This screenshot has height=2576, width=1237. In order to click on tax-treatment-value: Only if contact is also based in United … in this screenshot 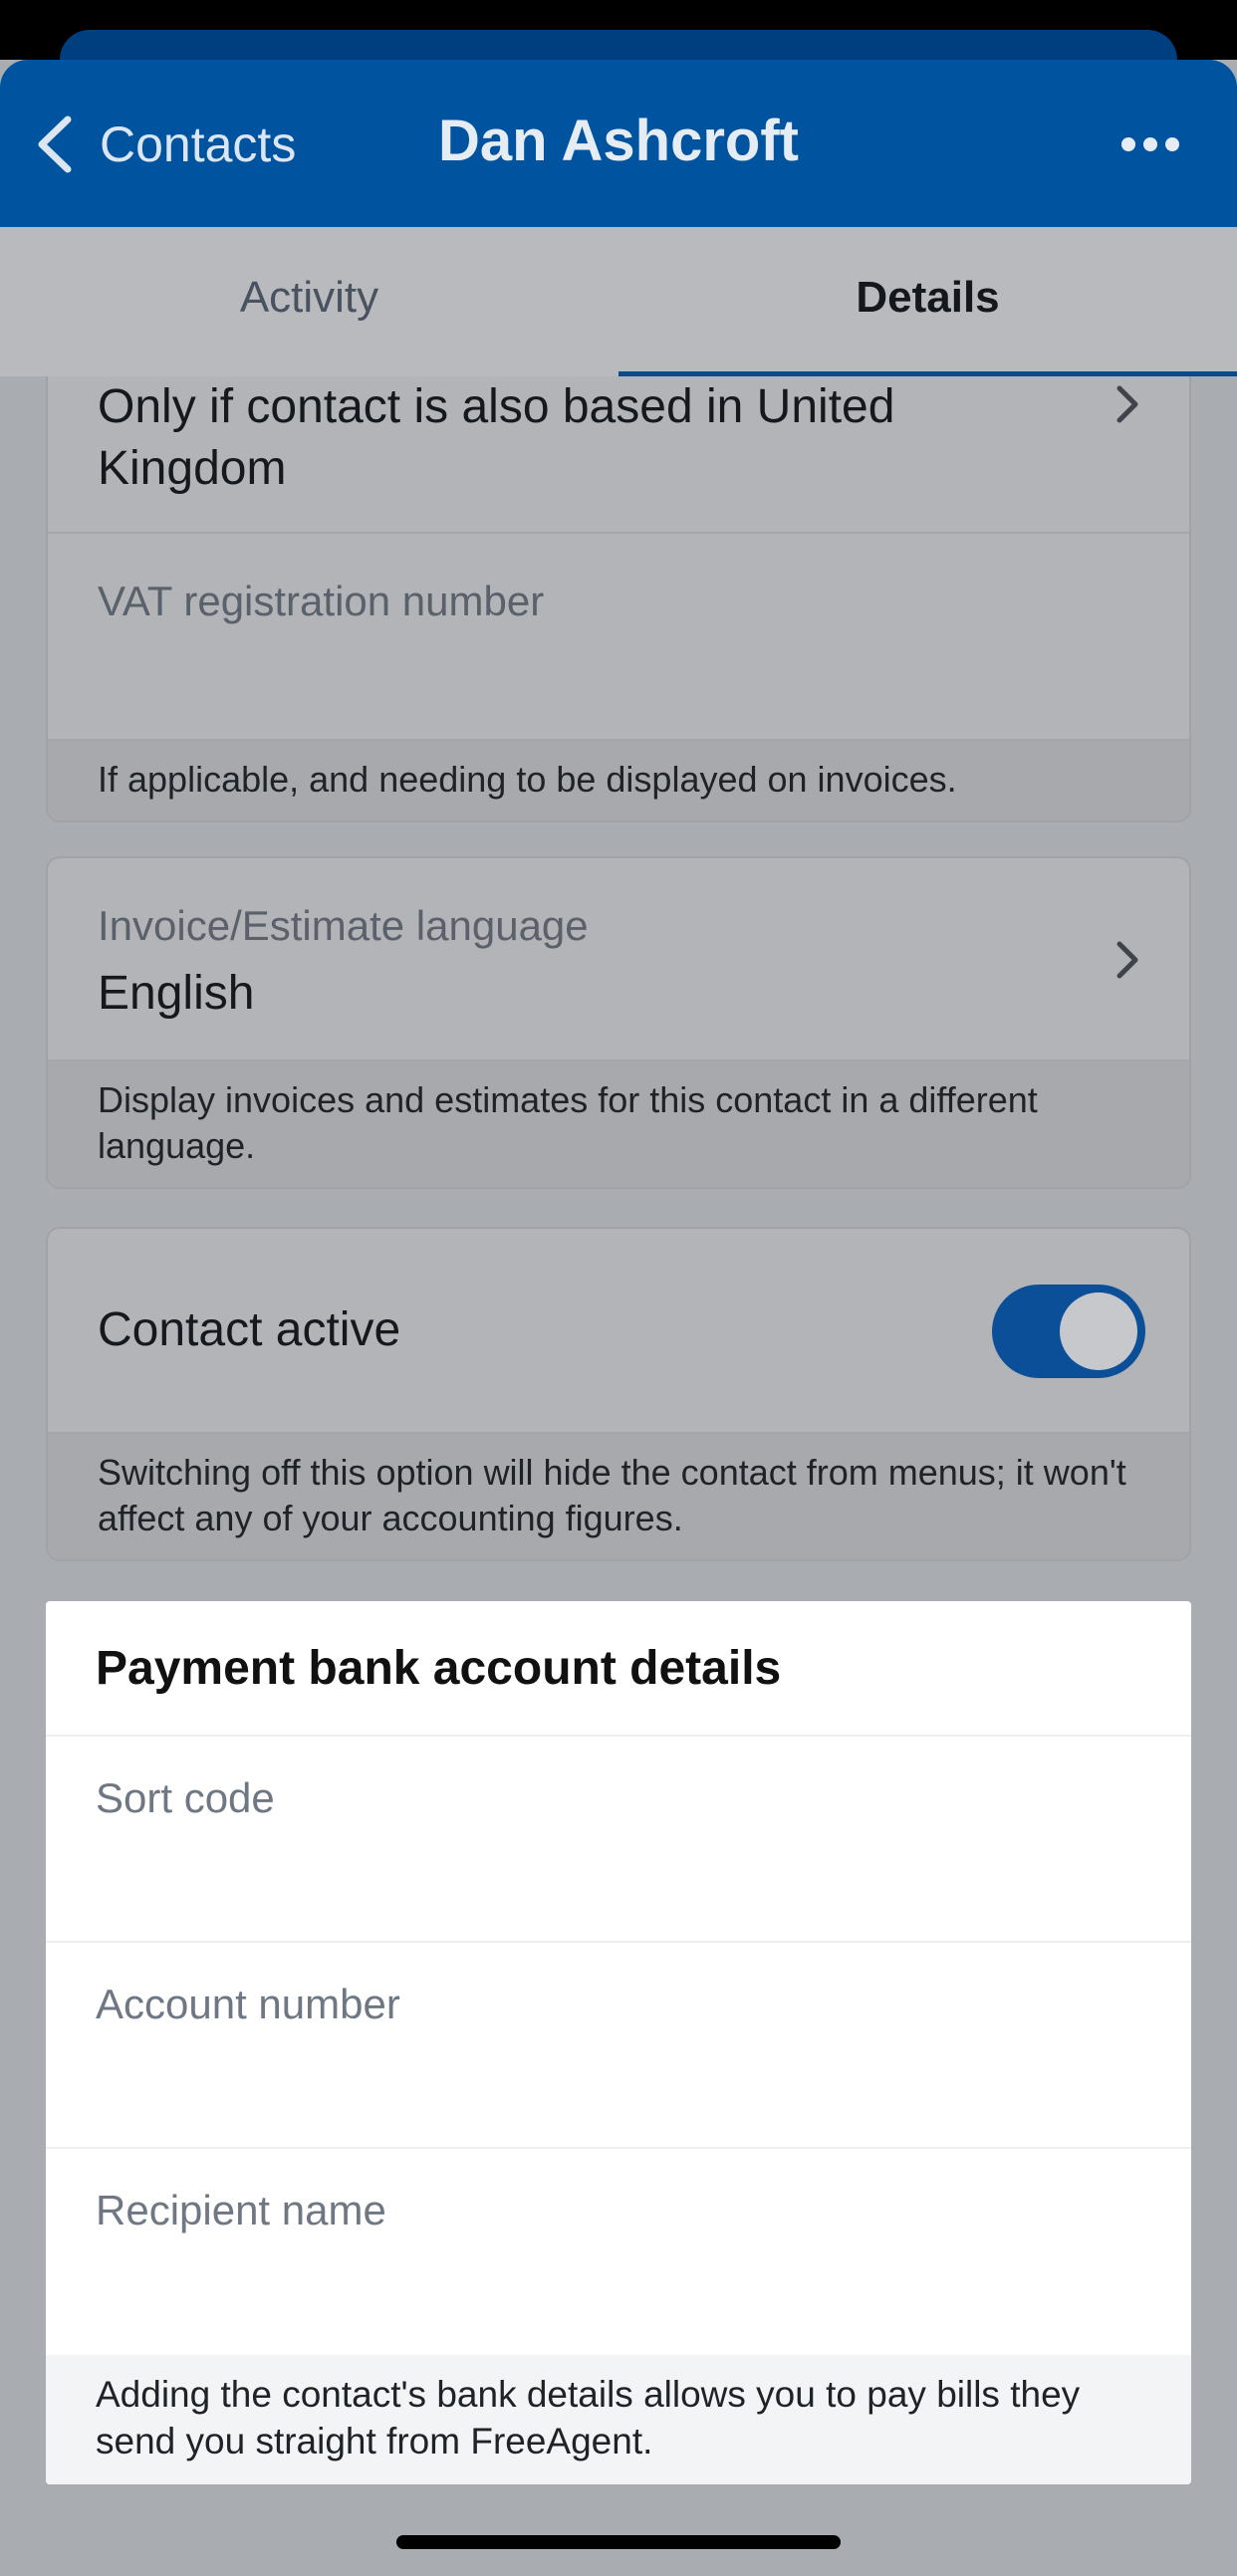, I will do `click(496, 437)`.